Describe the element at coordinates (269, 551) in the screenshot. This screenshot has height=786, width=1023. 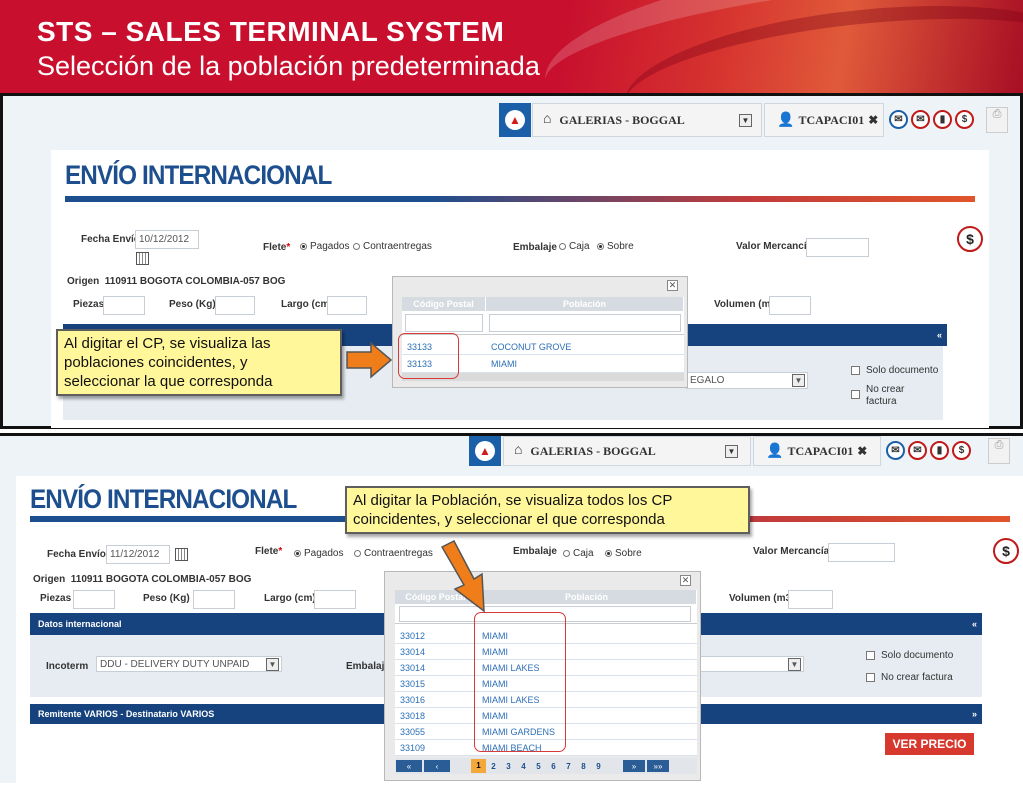
I see `flete-label: Flete*` at that location.